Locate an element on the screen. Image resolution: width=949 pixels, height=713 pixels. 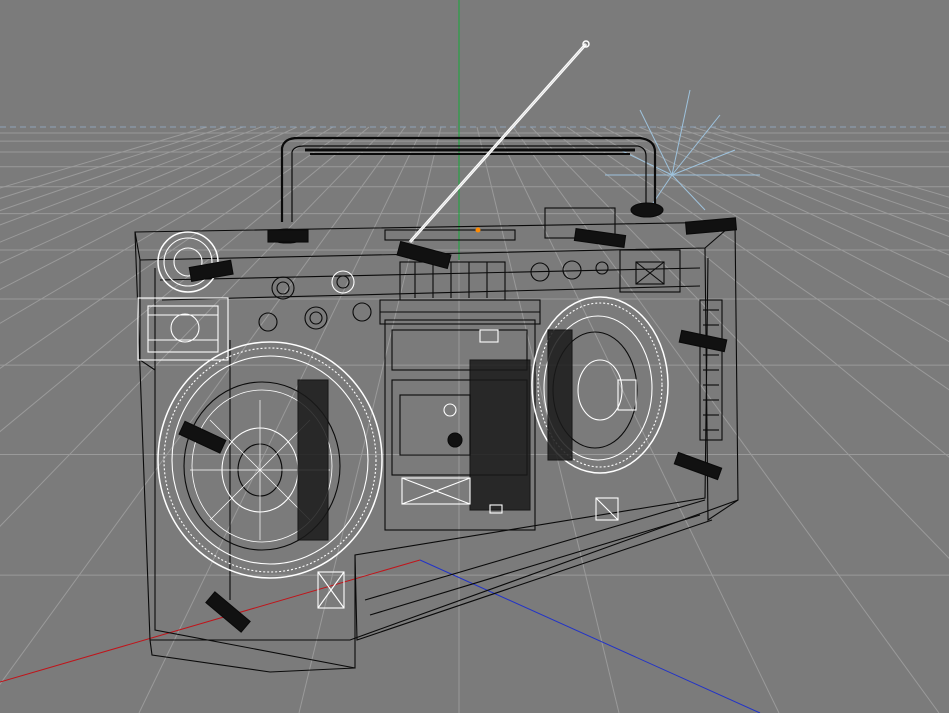
speaker-left is located at coordinates (270, 460).